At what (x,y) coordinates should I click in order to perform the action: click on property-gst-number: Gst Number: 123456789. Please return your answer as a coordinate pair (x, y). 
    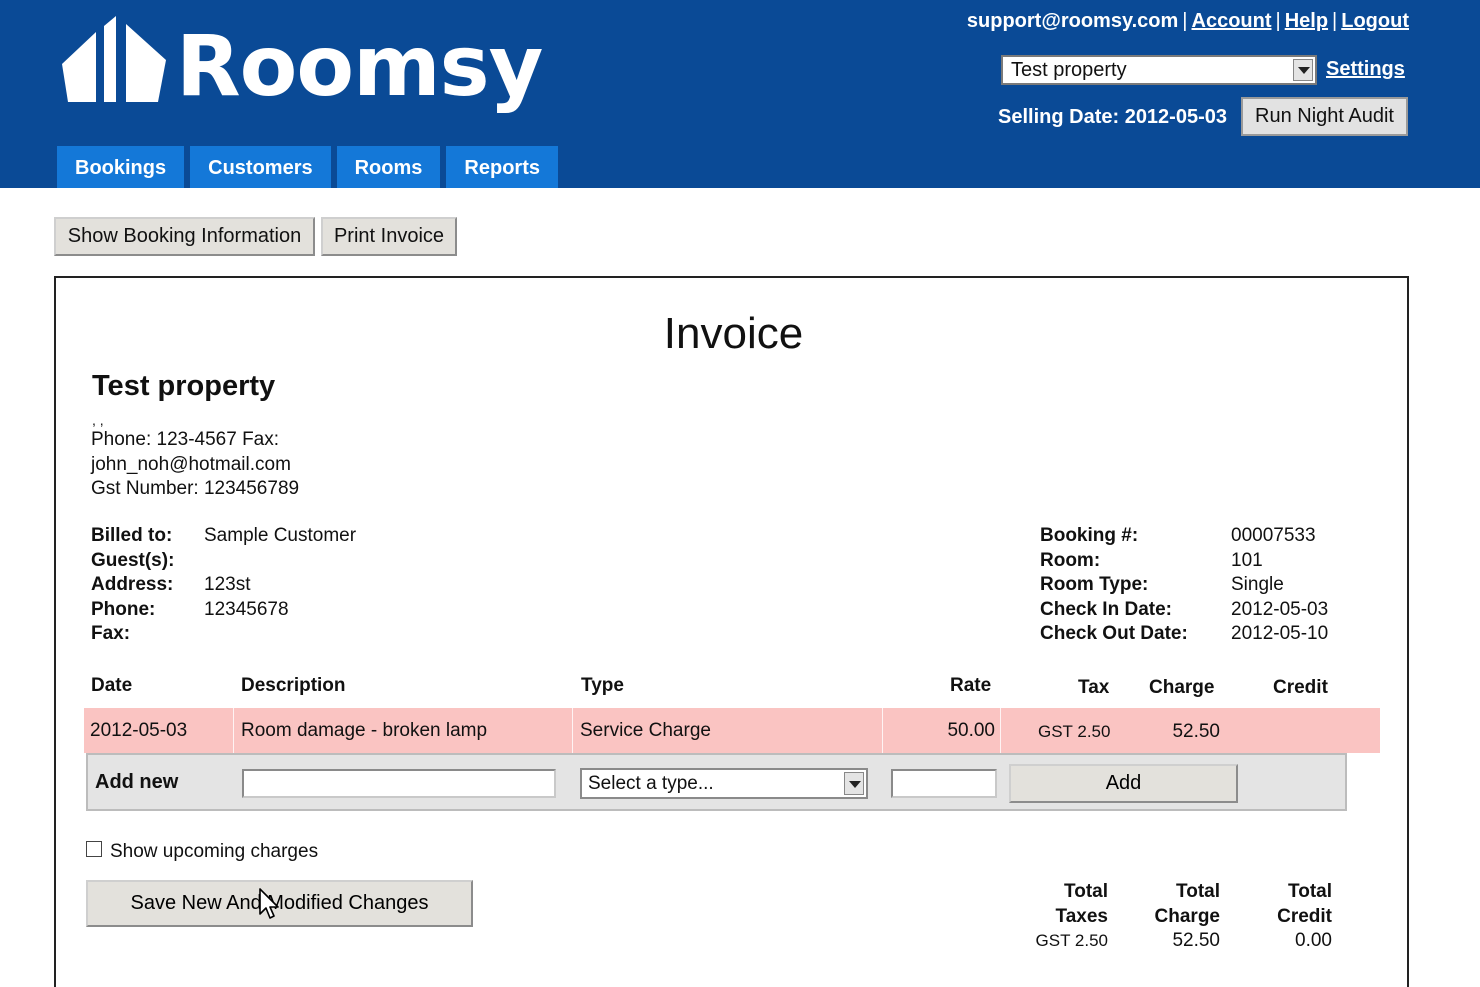
    Looking at the image, I should click on (195, 488).